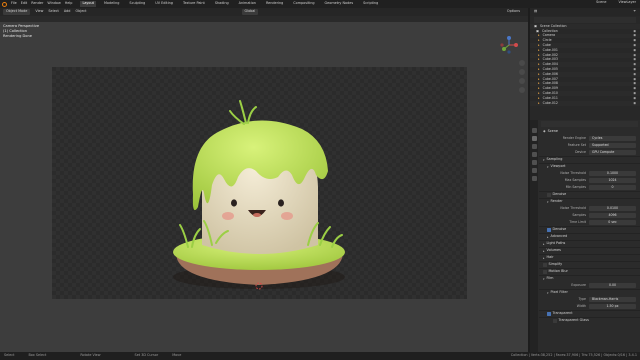 The width and height of the screenshot is (640, 360). I want to click on tab-uv-editing: UV Editing, so click(164, 3).